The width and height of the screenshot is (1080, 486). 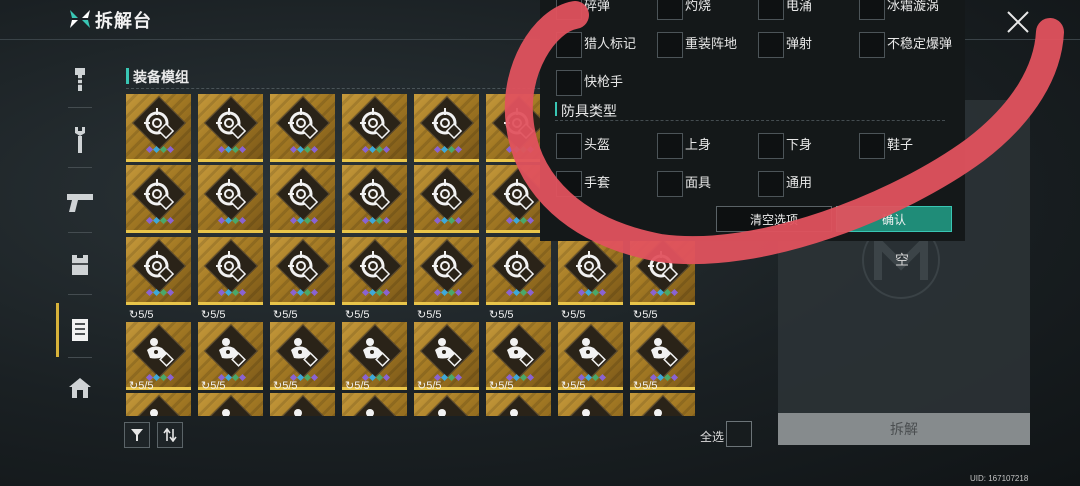 What do you see at coordinates (904, 429) in the screenshot?
I see `dismantle-button: 拆解` at bounding box center [904, 429].